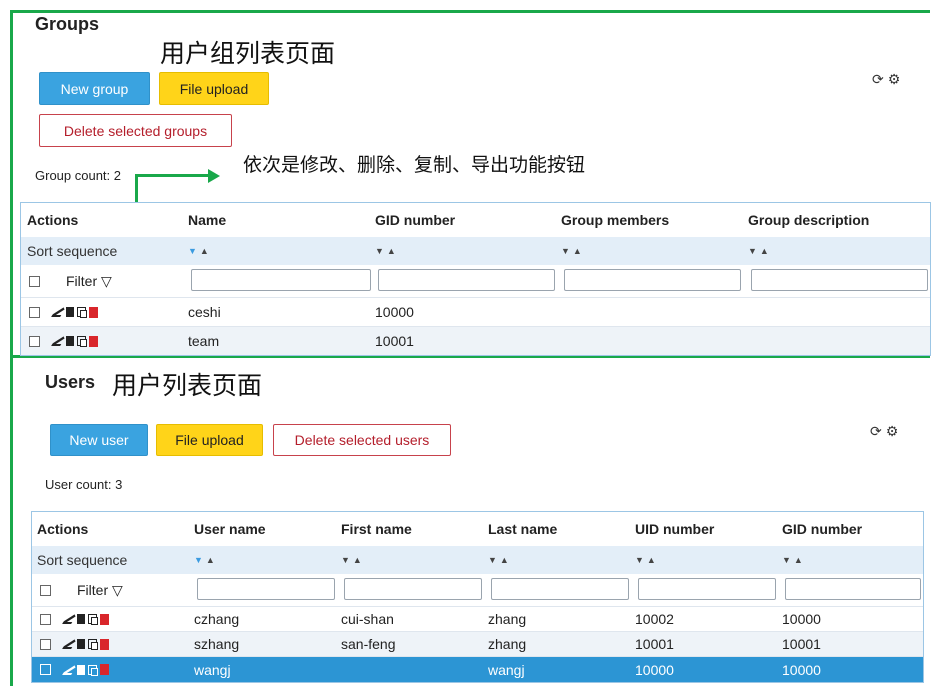 The width and height of the screenshot is (933, 686). I want to click on column-header: Group description, so click(808, 220).